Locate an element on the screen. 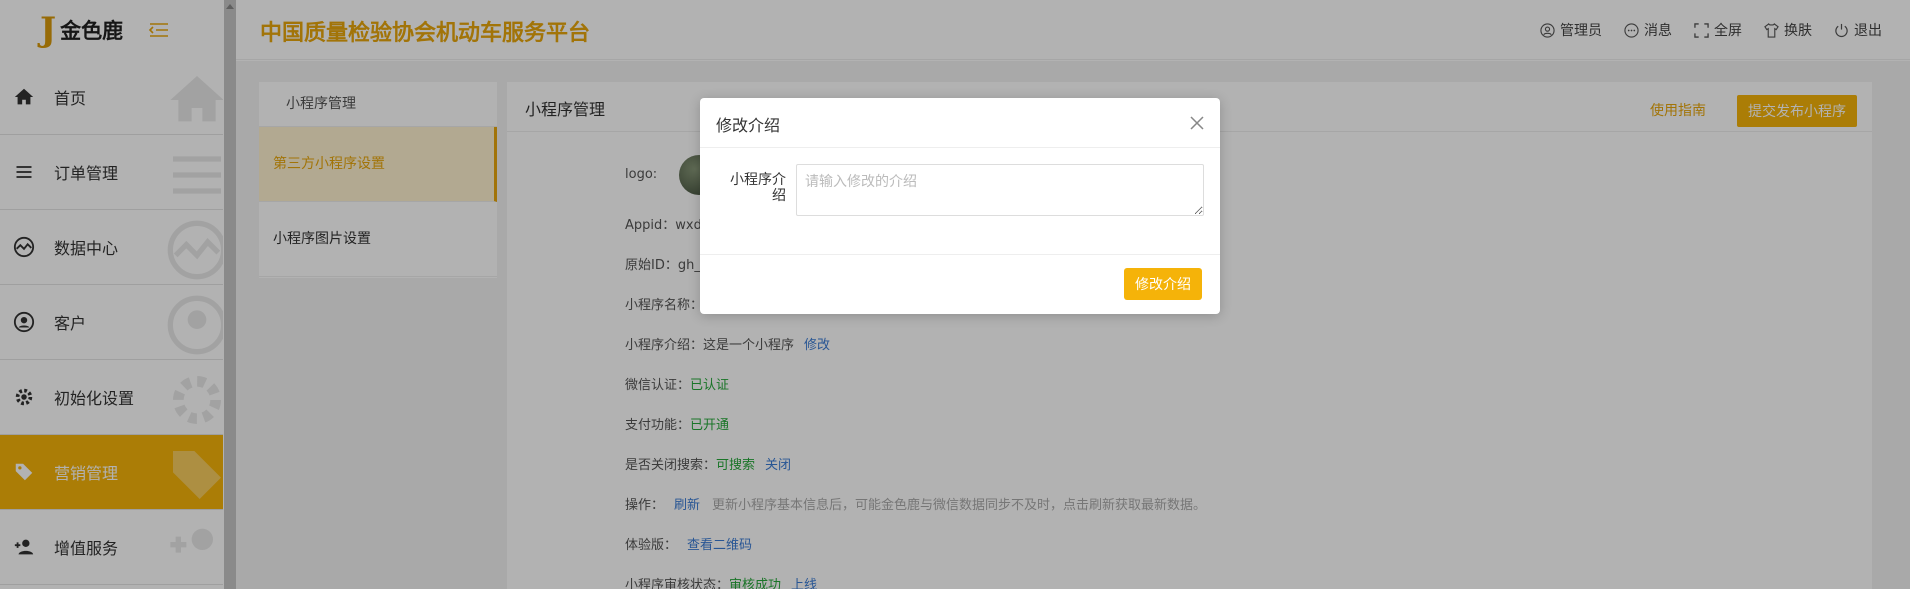 Image resolution: width=1910 pixels, height=589 pixels. close-icon is located at coordinates (1197, 123).